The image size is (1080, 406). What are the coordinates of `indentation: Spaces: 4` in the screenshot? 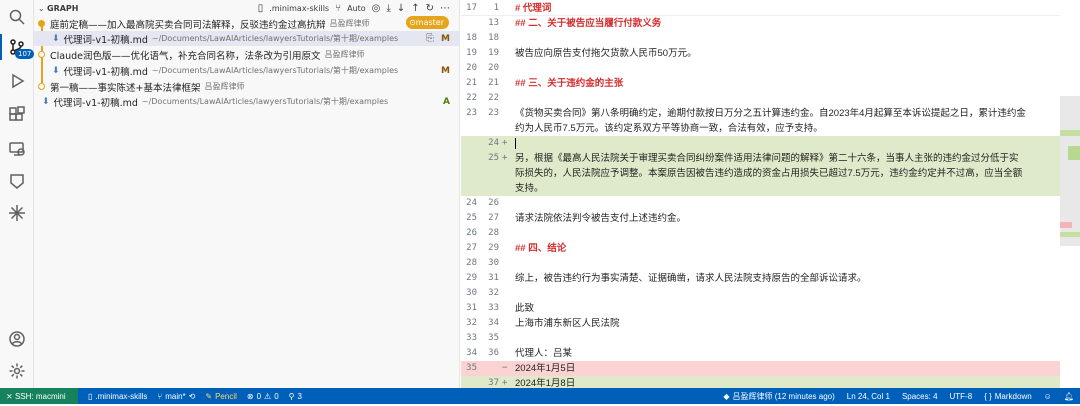 It's located at (920, 396).